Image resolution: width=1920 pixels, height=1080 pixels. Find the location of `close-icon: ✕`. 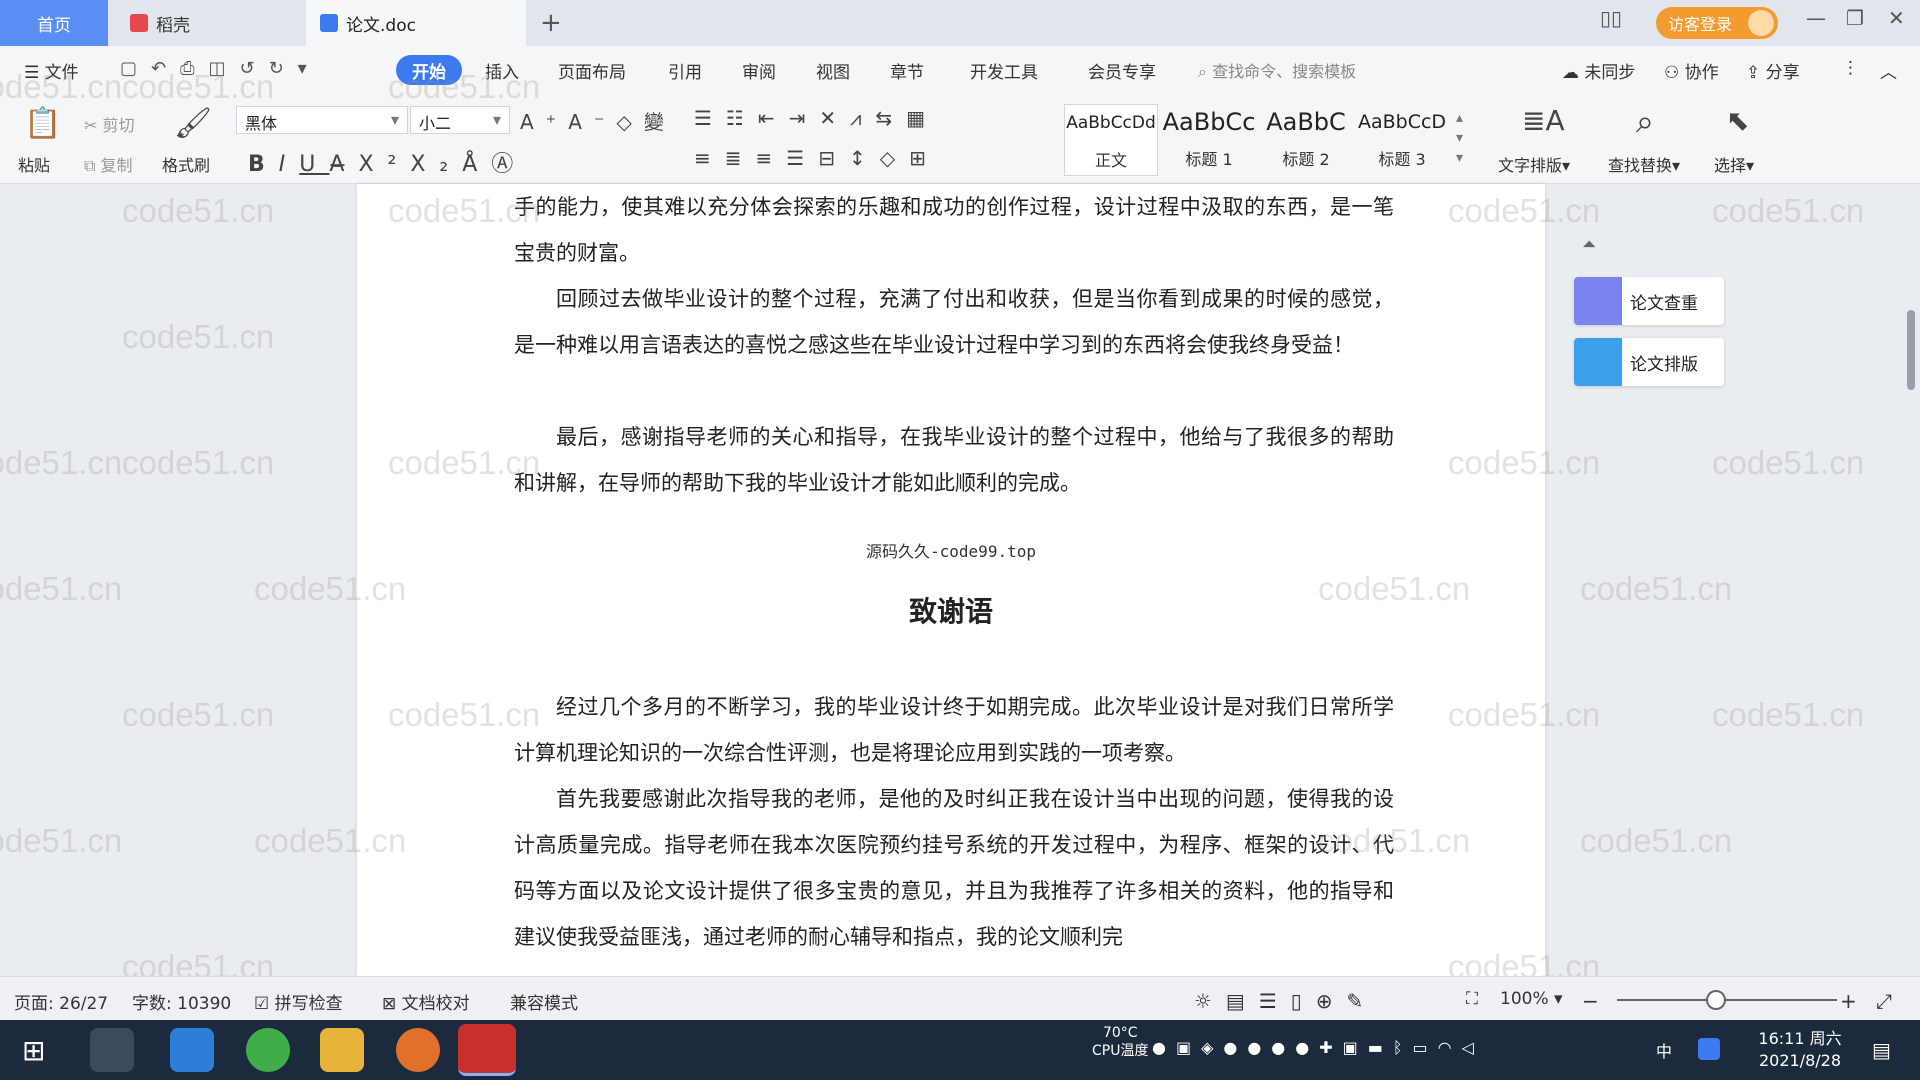

close-icon: ✕ is located at coordinates (1896, 18).